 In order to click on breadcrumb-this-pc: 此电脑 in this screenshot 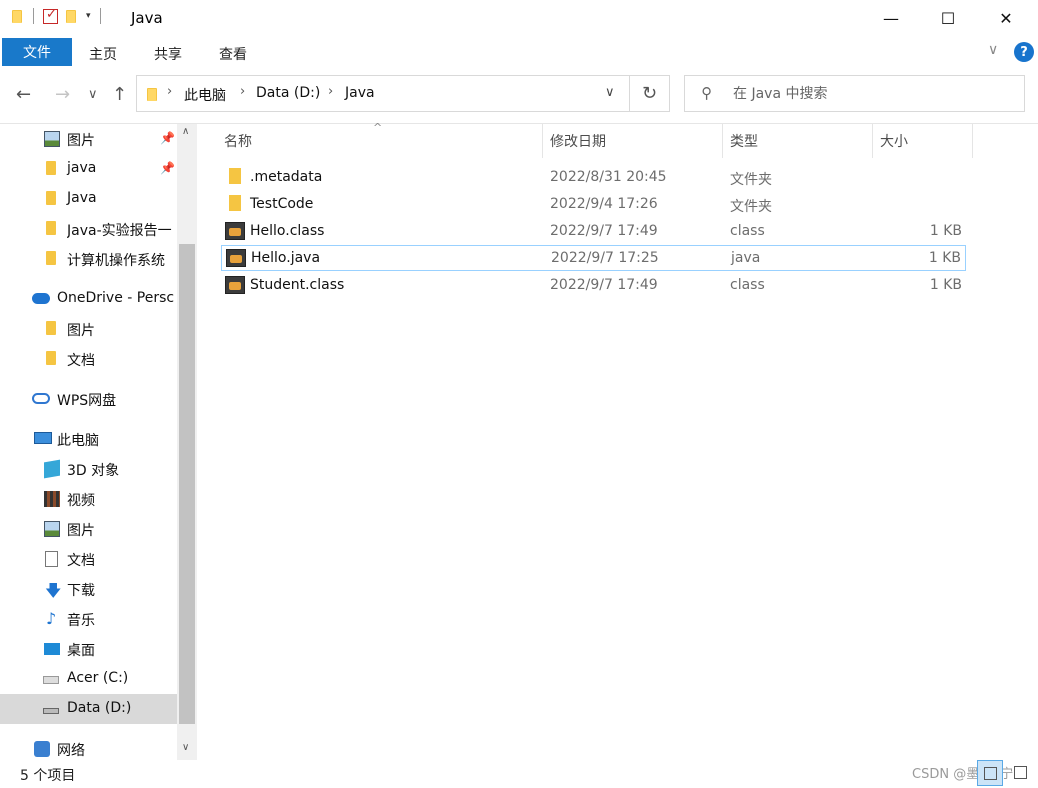, I will do `click(205, 95)`.